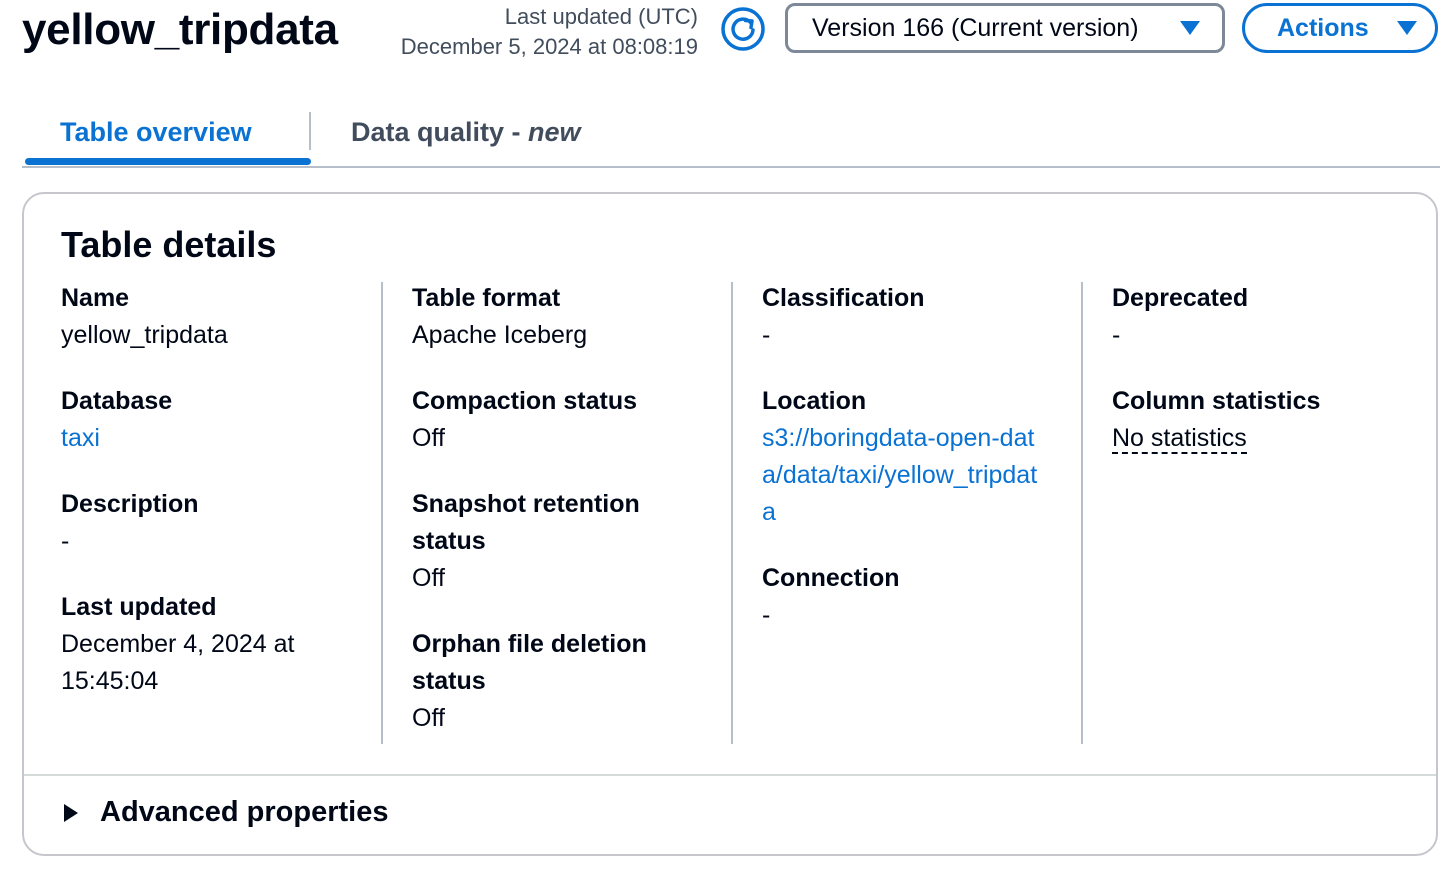  What do you see at coordinates (500, 335) in the screenshot?
I see `field-value: Apache Iceberg` at bounding box center [500, 335].